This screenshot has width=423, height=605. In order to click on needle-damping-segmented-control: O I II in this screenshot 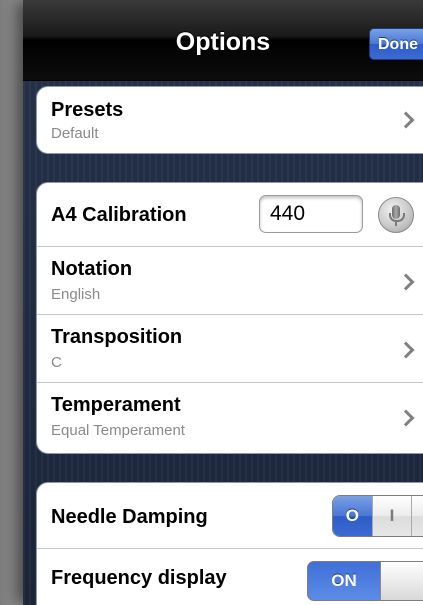, I will do `click(377, 516)`.